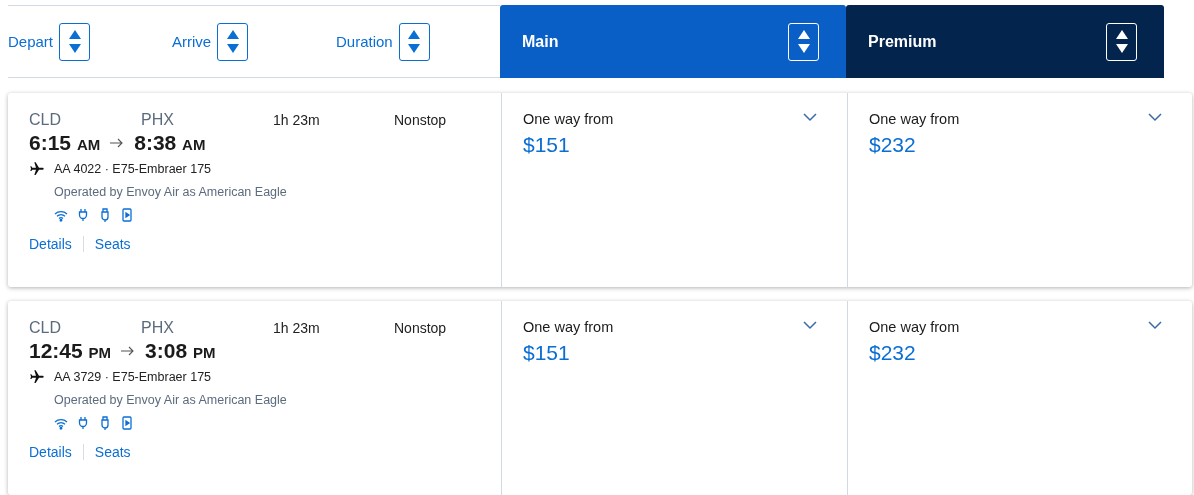  I want to click on flight-number: AA 3729 · E75-Embraer 175, so click(133, 377).